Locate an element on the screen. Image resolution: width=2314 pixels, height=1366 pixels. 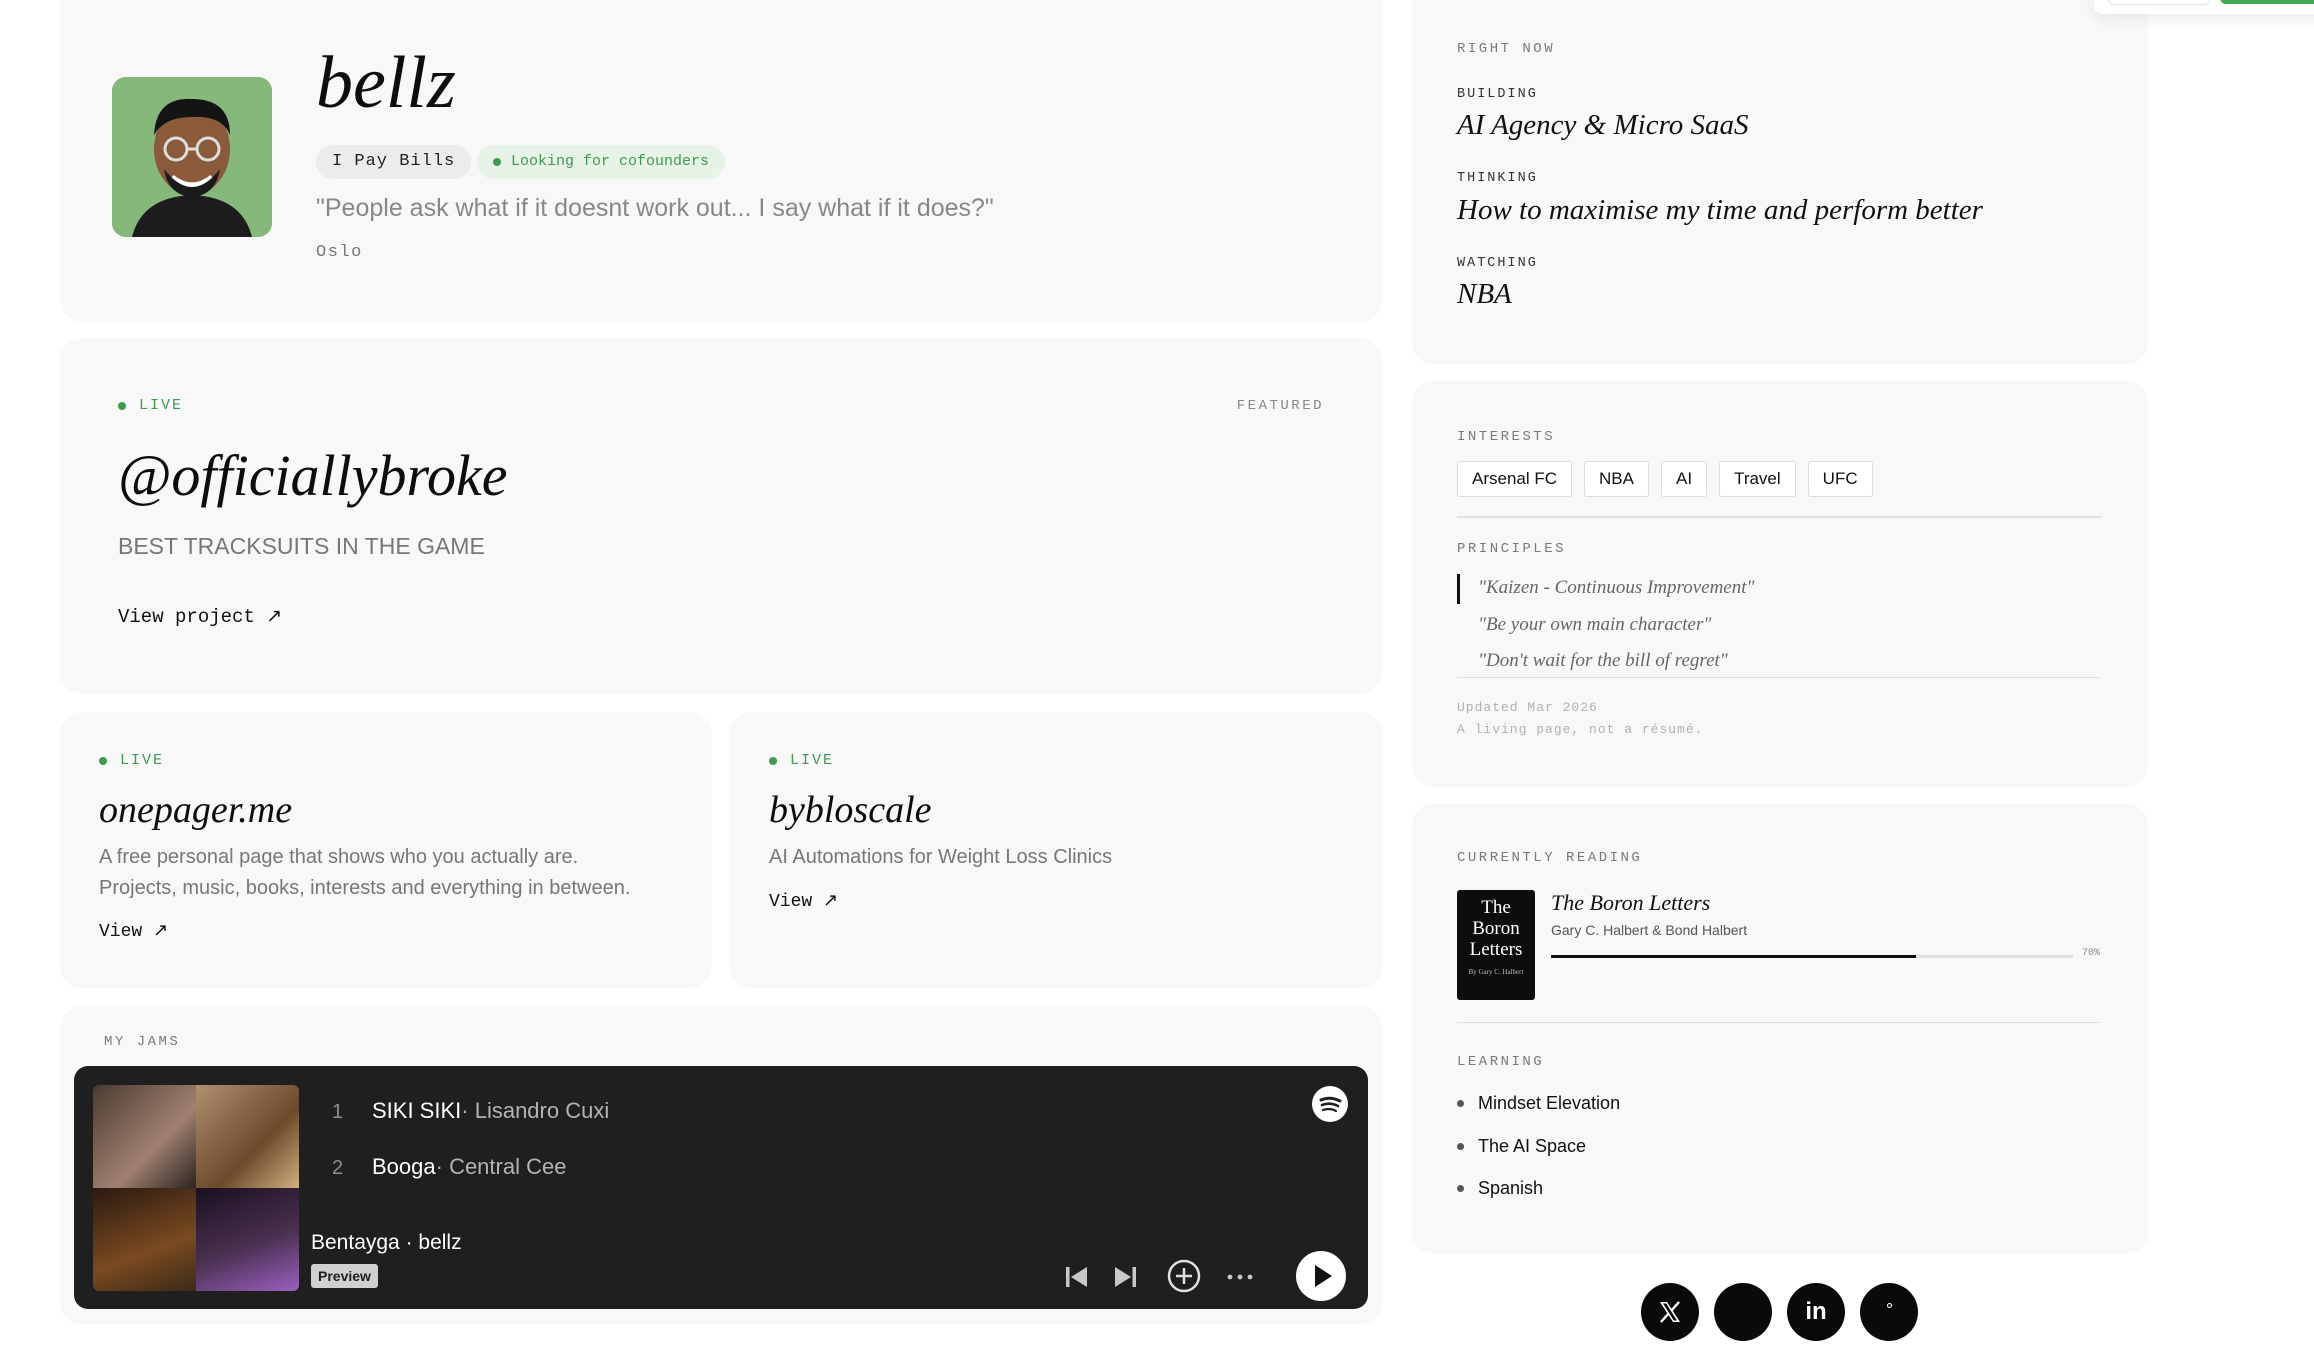
widget-secondary-button is located at coordinates (2159, 2).